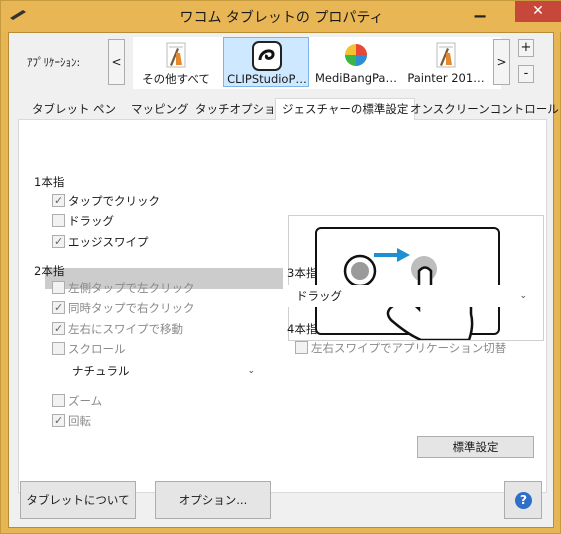 This screenshot has width=561, height=534. I want to click on checkbox-label: タップでクリック, so click(114, 201).